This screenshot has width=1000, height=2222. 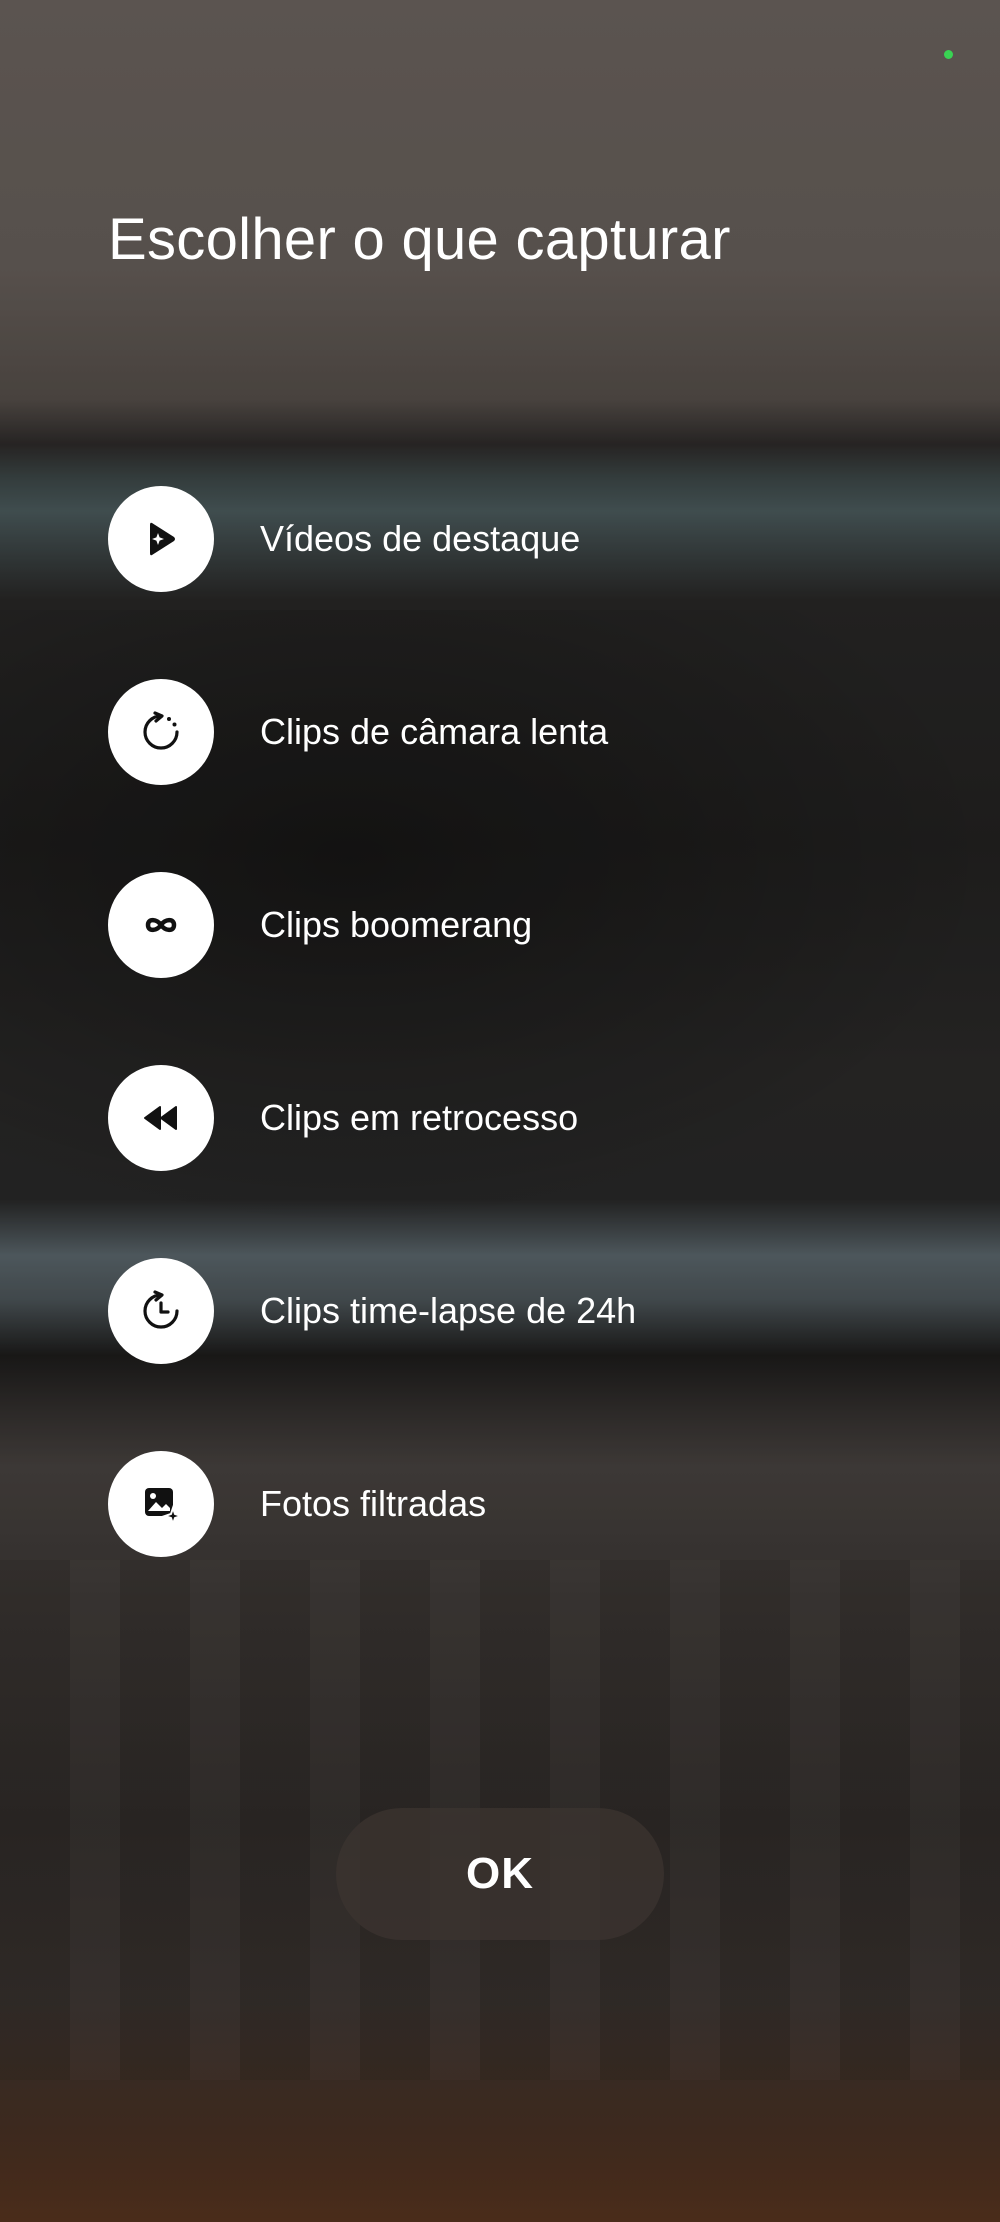 What do you see at coordinates (948, 54) in the screenshot?
I see `camera-in-use-indicator` at bounding box center [948, 54].